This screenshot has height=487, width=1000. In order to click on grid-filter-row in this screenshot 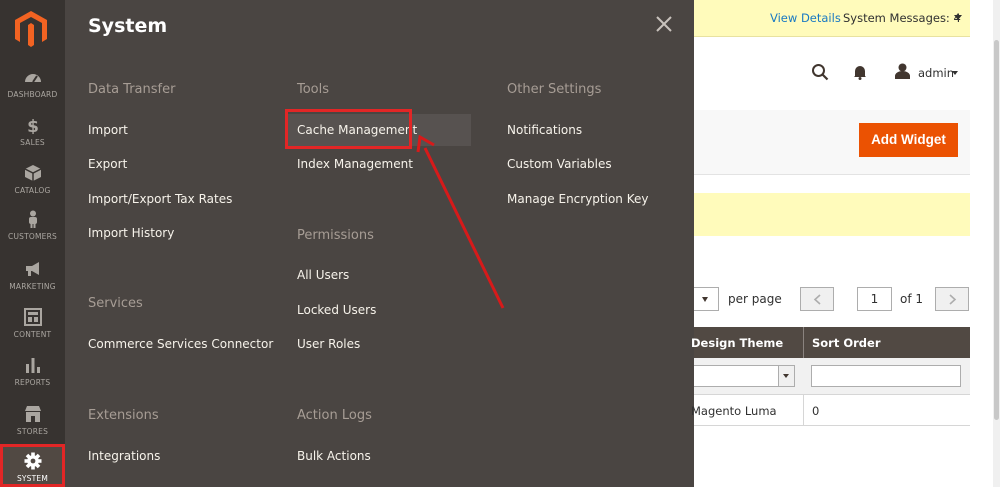, I will do `click(832, 376)`.